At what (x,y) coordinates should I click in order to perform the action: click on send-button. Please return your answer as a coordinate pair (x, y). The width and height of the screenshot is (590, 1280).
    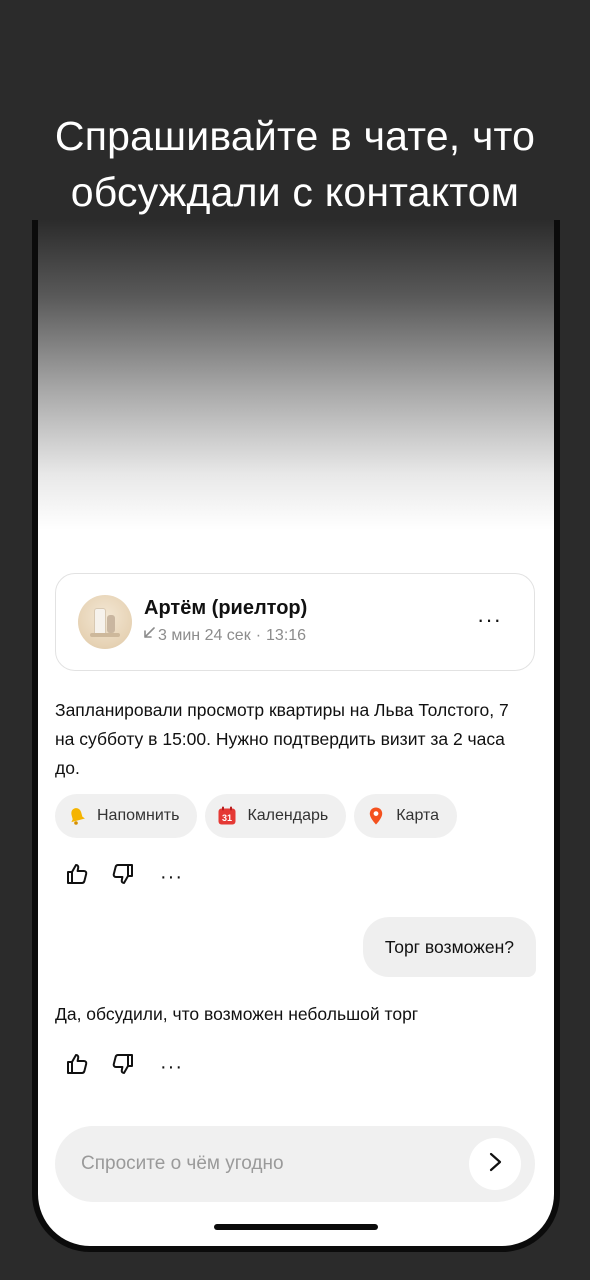
    Looking at the image, I should click on (495, 1164).